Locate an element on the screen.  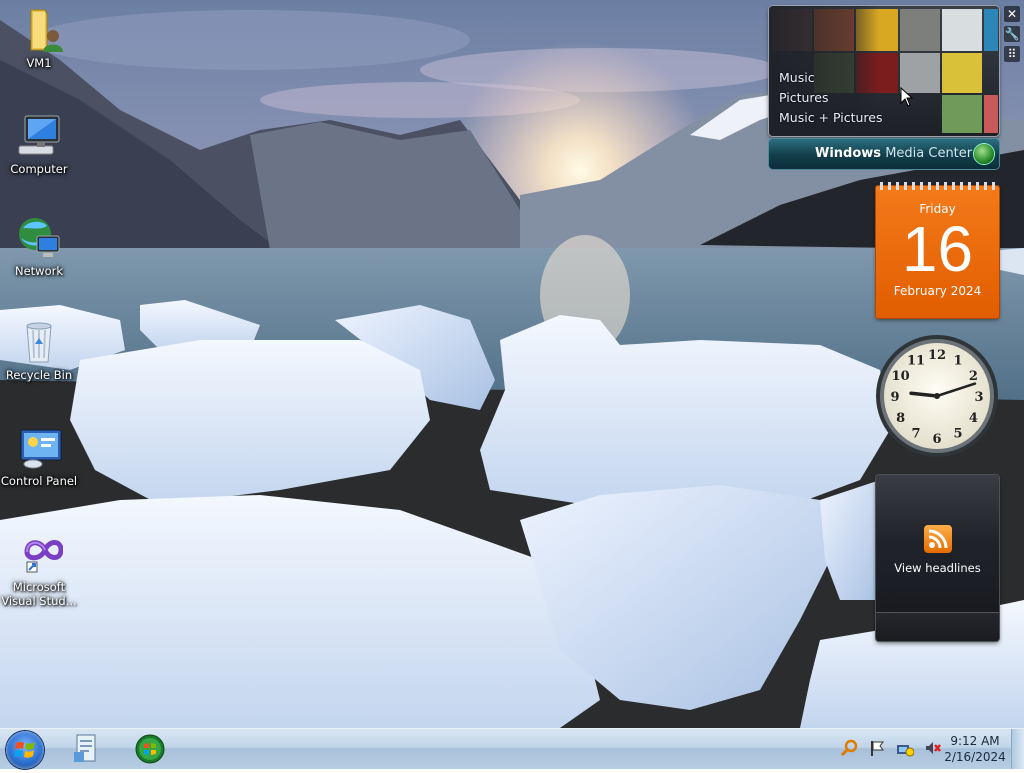
menu-item-music: Music is located at coordinates (831, 78).